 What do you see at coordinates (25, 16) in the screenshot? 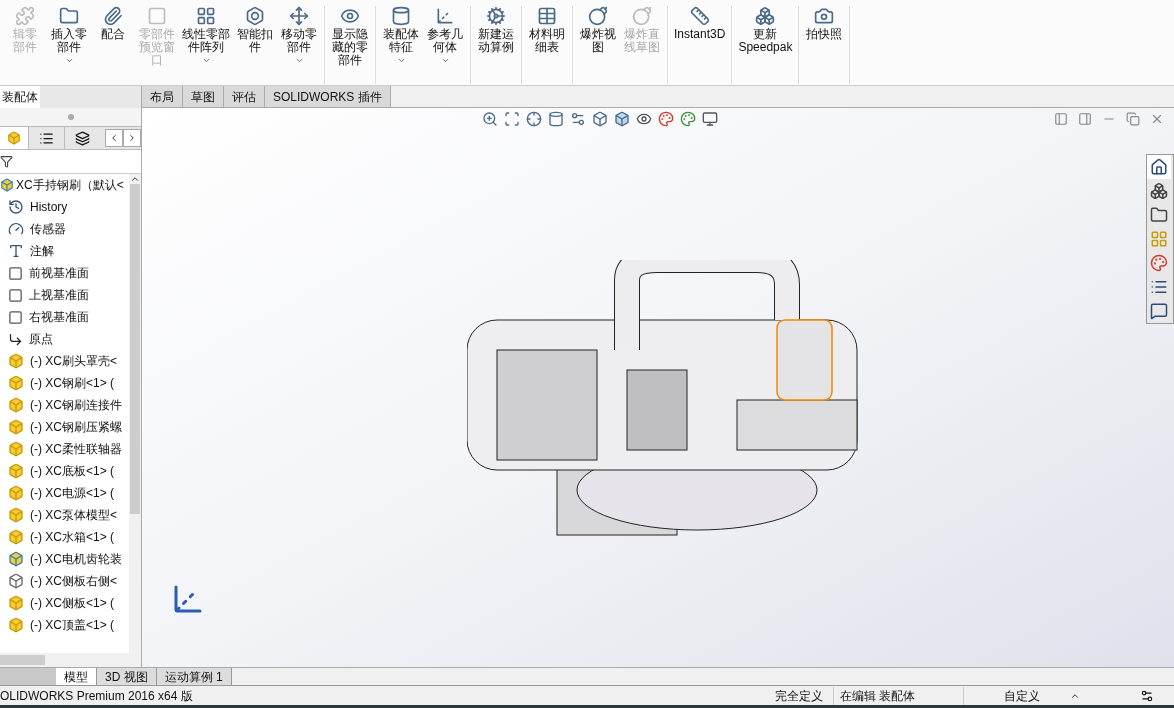
I see `puzzle-icon` at bounding box center [25, 16].